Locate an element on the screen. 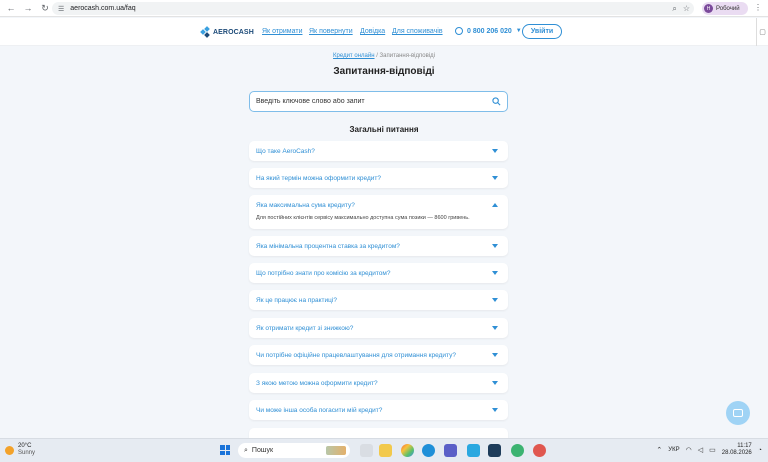 The height and width of the screenshot is (462, 768). reload-icon: ↻ is located at coordinates (45, 8).